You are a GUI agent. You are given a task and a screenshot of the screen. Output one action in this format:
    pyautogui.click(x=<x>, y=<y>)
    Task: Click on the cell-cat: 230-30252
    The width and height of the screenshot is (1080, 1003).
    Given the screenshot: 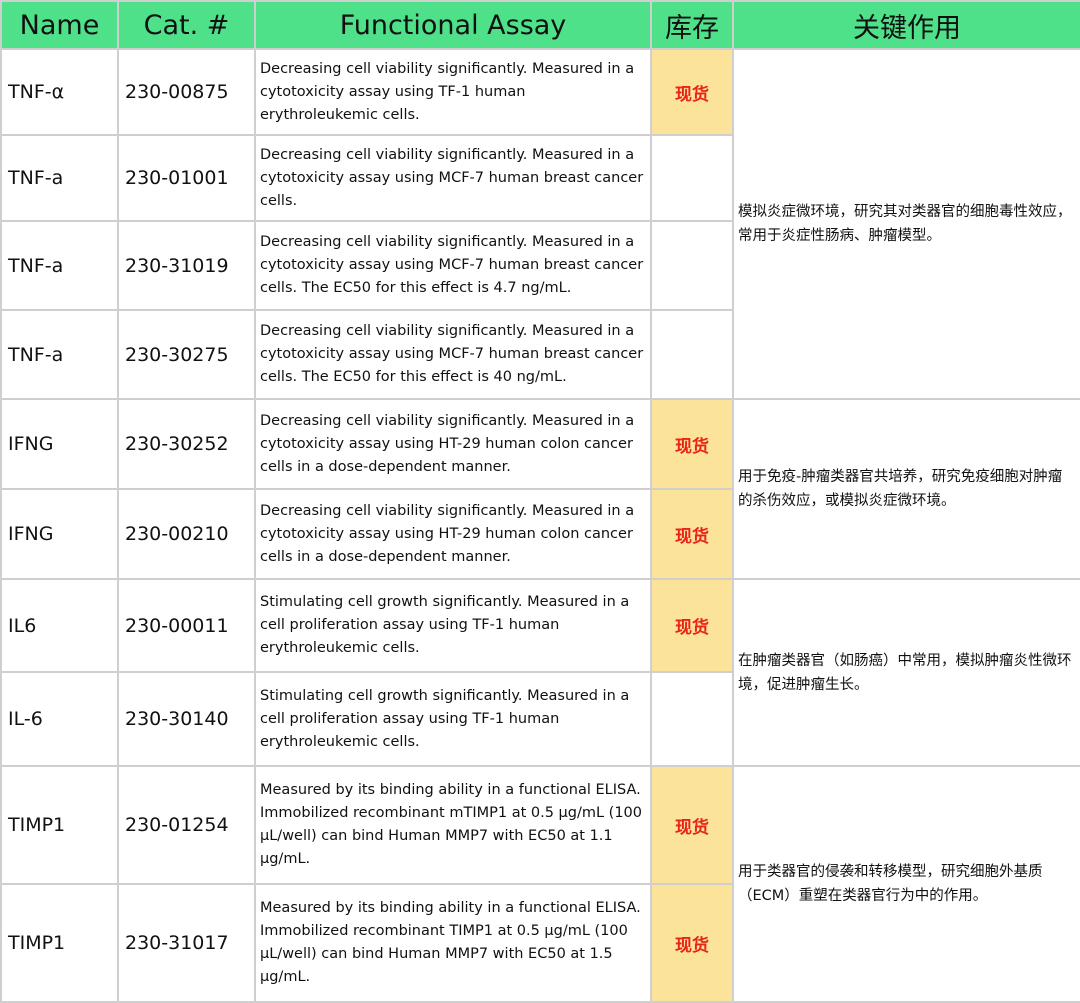 What is the action you would take?
    pyautogui.click(x=186, y=444)
    